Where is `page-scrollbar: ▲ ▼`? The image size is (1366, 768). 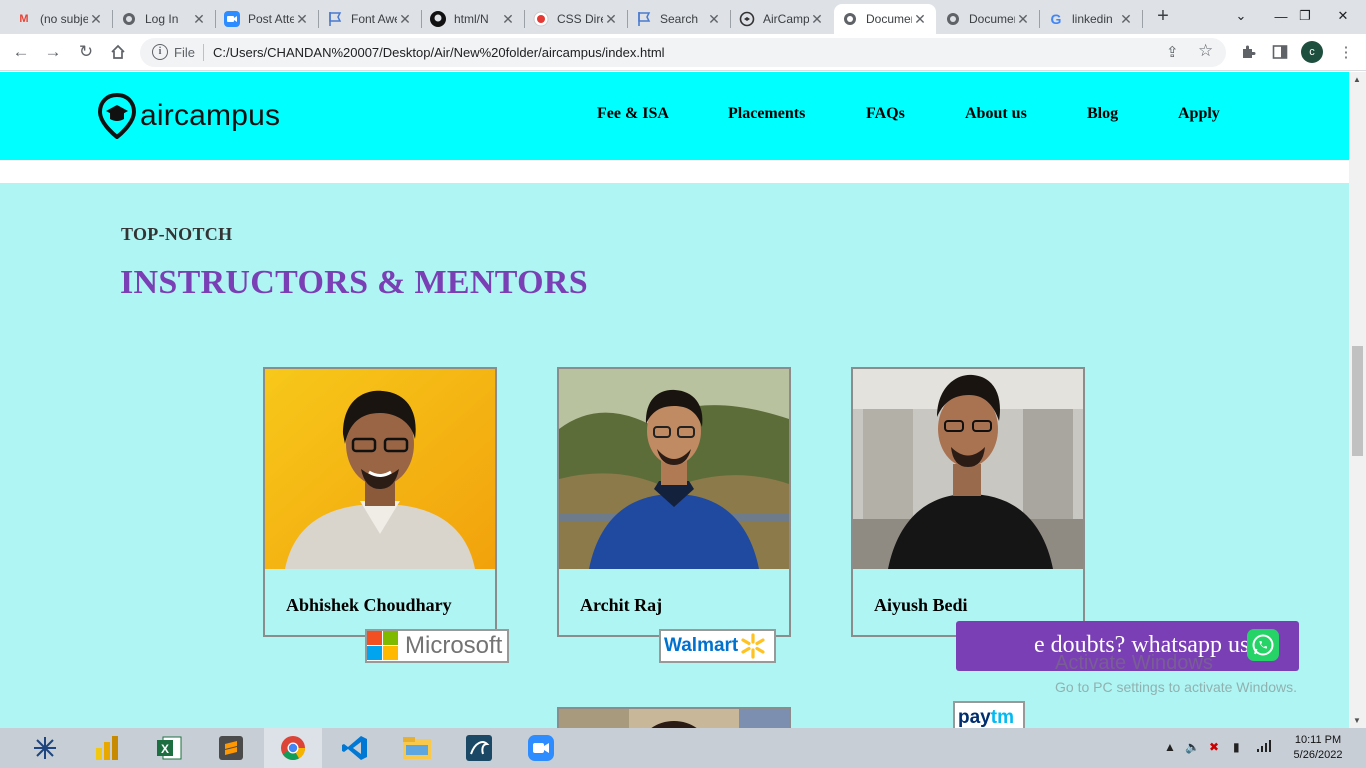
page-scrollbar: ▲ ▼ is located at coordinates (1357, 400).